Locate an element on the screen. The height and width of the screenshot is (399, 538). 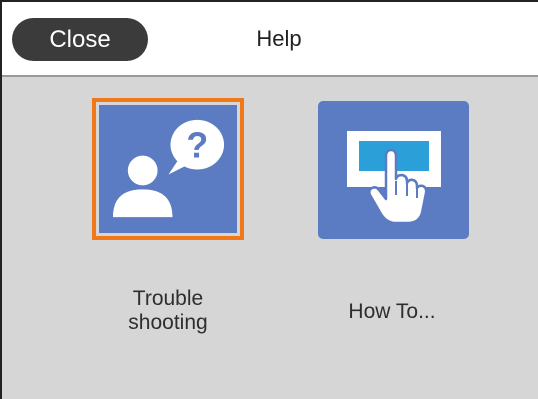
hand-touch-screen-icon is located at coordinates (394, 178).